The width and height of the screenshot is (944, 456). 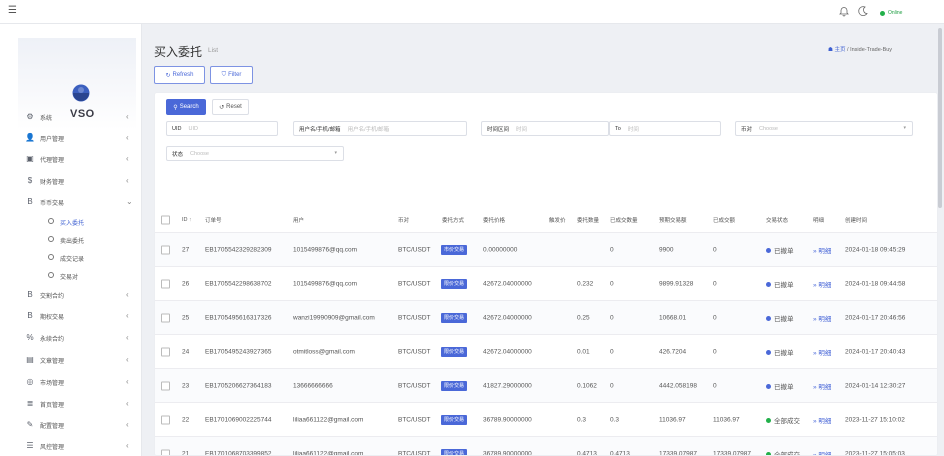 I want to click on sidebar-item-label: 卖出委托, so click(x=72, y=242).